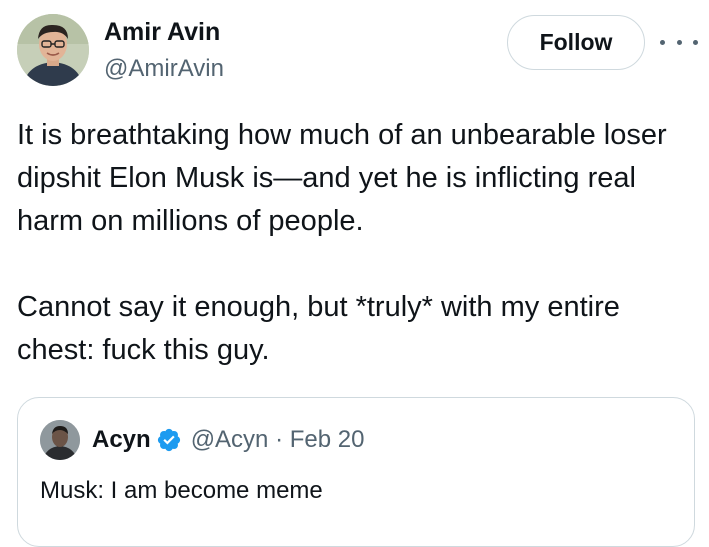 The height and width of the screenshot is (547, 709). I want to click on author-avatar, so click(53, 50).